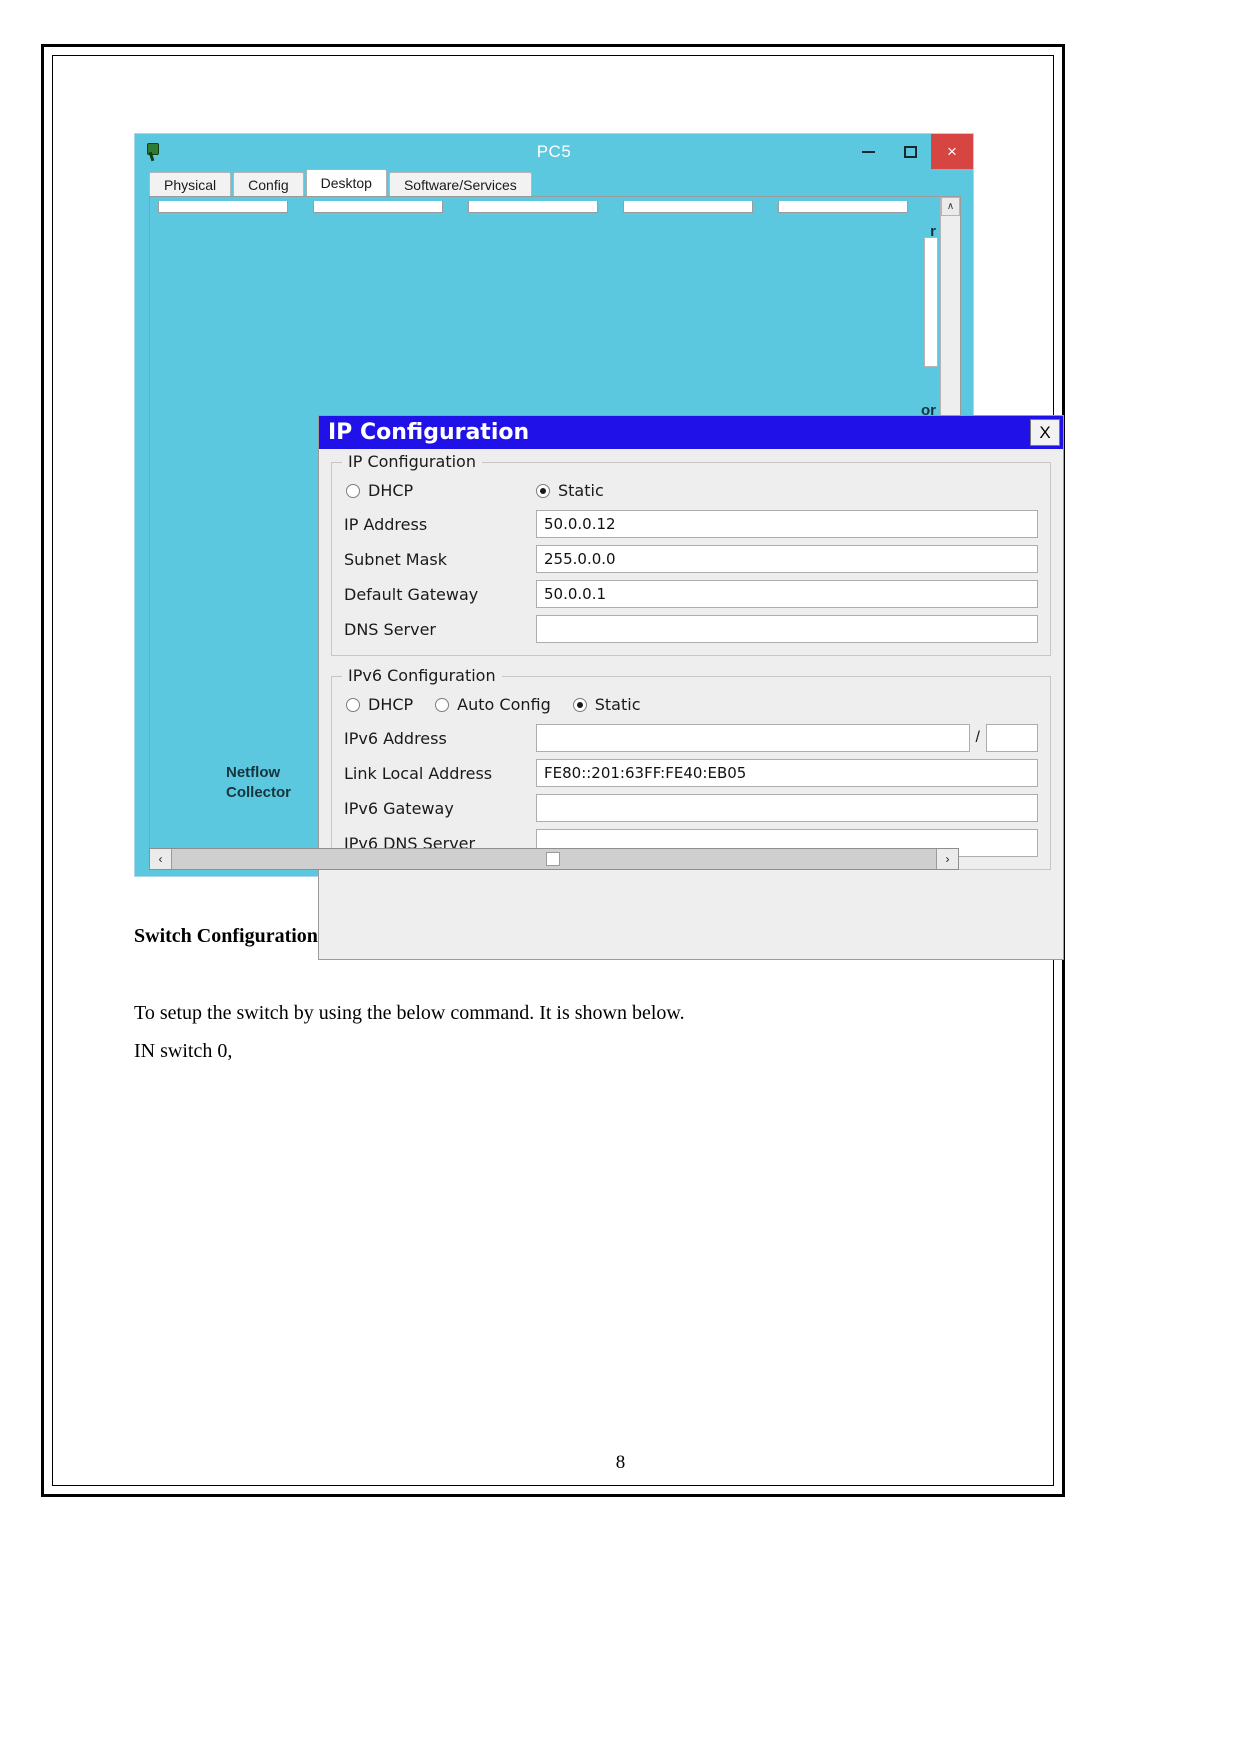  I want to click on field-default-gateway: Default Gateway 50.0.0.1, so click(691, 594).